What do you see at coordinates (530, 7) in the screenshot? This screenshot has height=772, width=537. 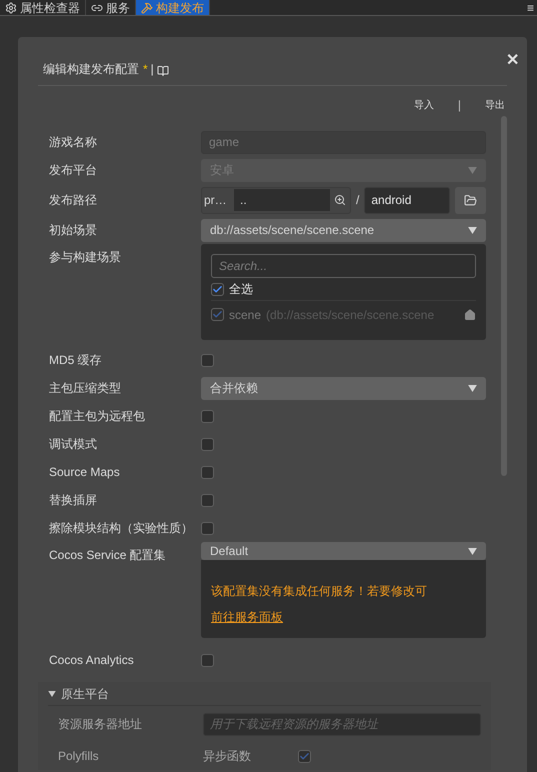 I see `menu-button: ≡` at bounding box center [530, 7].